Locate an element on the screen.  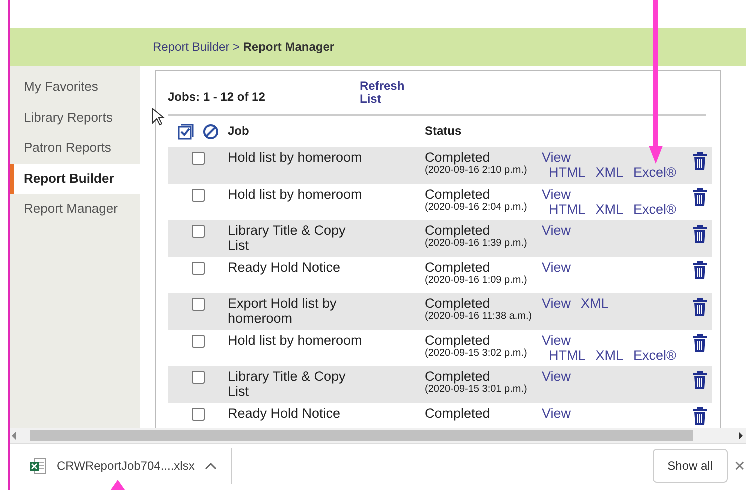
column-header: Job is located at coordinates (239, 131).